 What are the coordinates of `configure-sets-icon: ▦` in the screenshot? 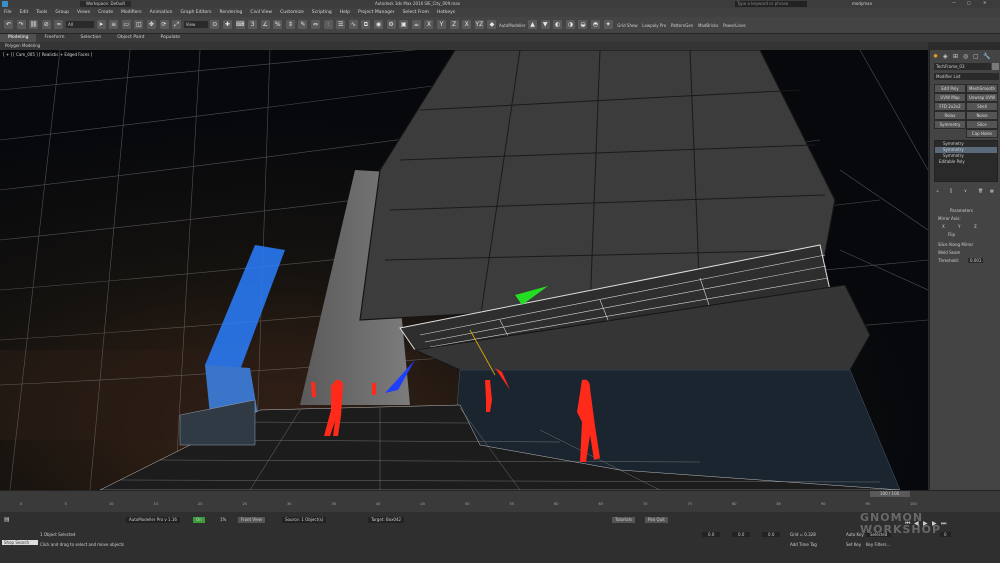 It's located at (992, 190).